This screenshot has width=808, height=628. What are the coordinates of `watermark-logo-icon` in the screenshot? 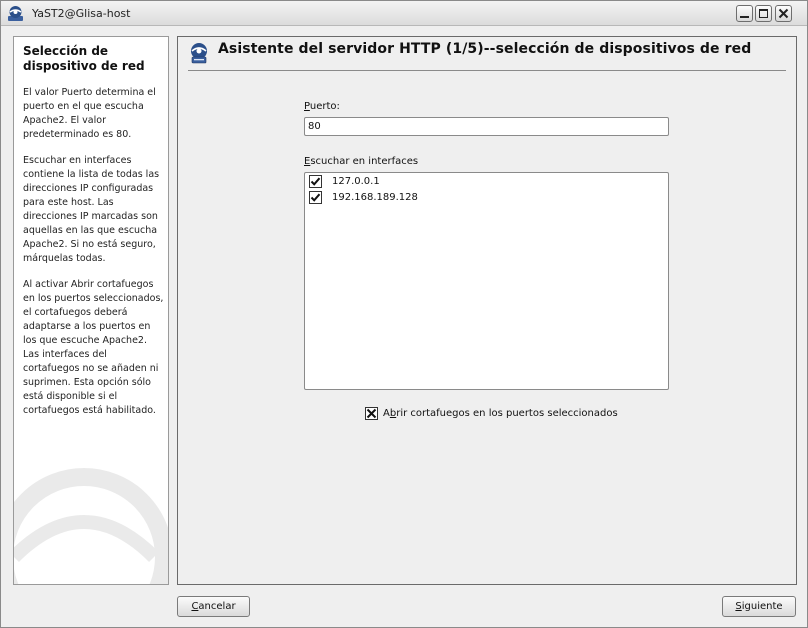 It's located at (91, 526).